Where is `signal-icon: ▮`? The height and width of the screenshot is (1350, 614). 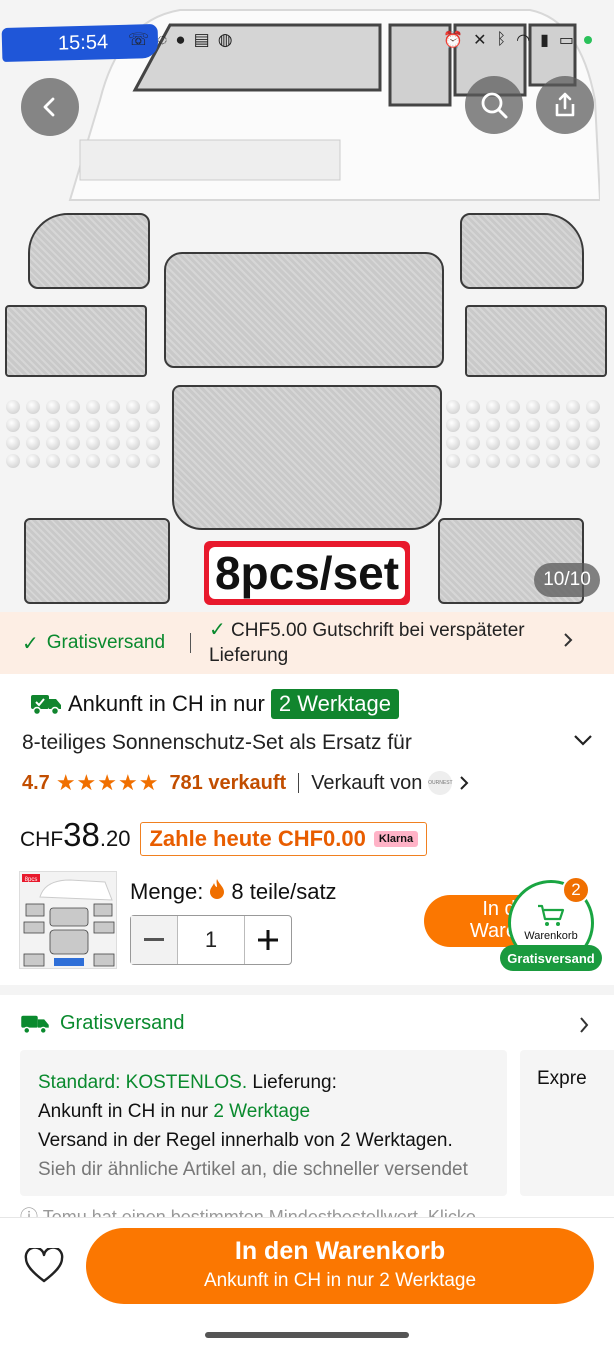 signal-icon: ▮ is located at coordinates (544, 40).